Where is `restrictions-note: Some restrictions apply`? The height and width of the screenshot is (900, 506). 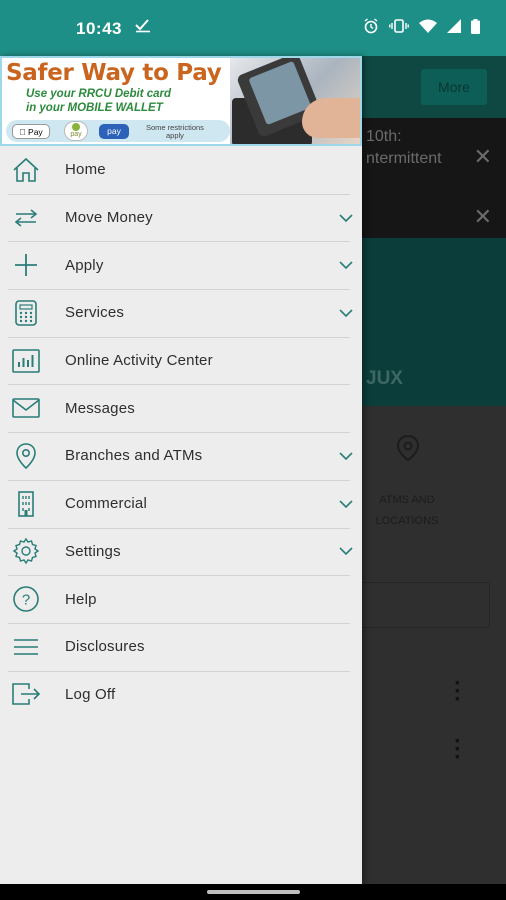 restrictions-note: Some restrictions apply is located at coordinates (175, 131).